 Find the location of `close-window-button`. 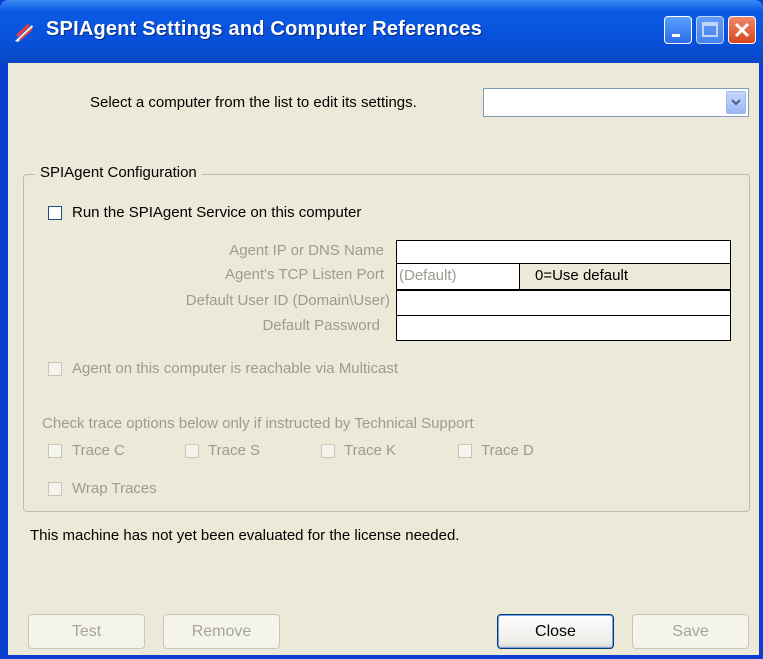

close-window-button is located at coordinates (742, 30).